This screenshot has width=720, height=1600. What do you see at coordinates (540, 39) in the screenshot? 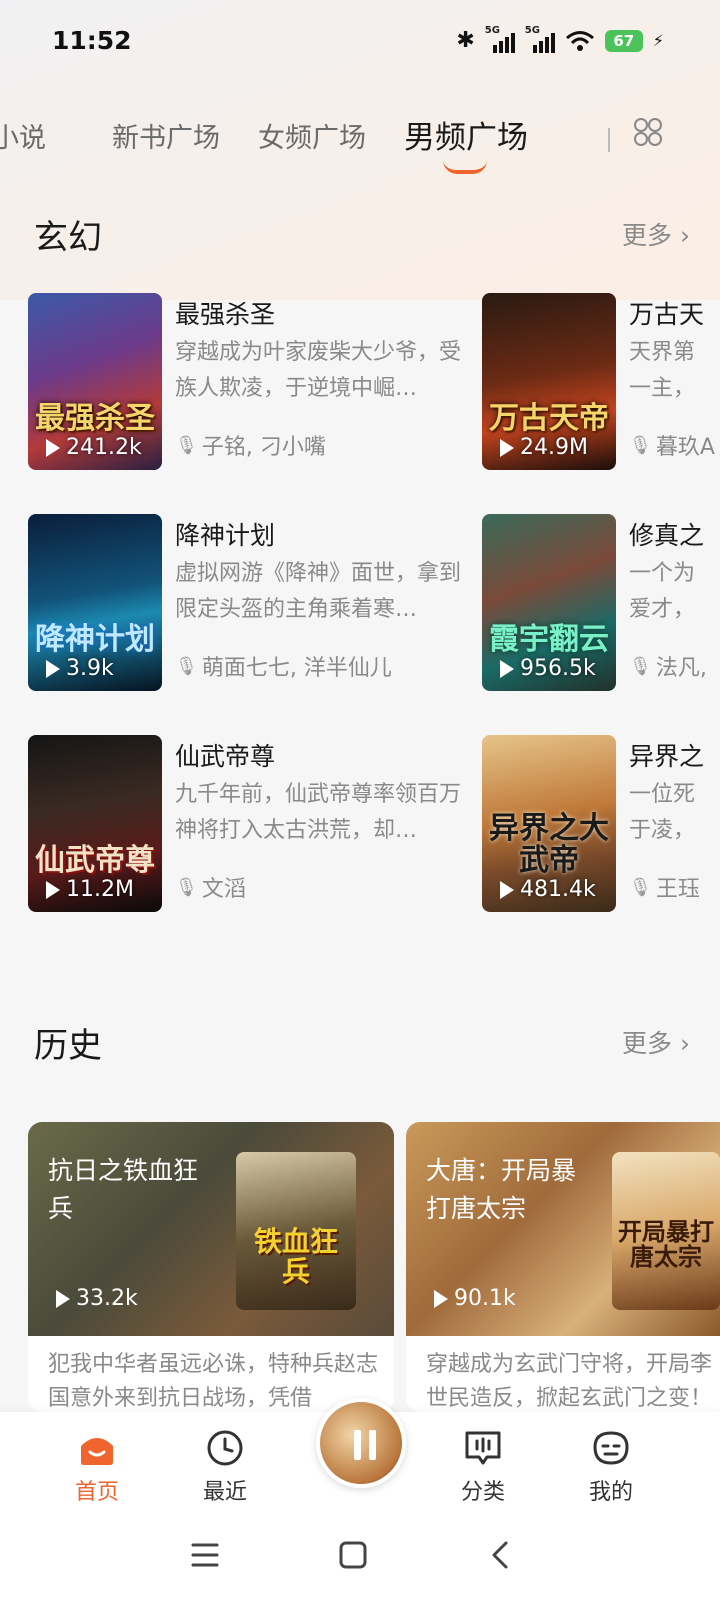
I see `signal-icon-2: 5G` at bounding box center [540, 39].